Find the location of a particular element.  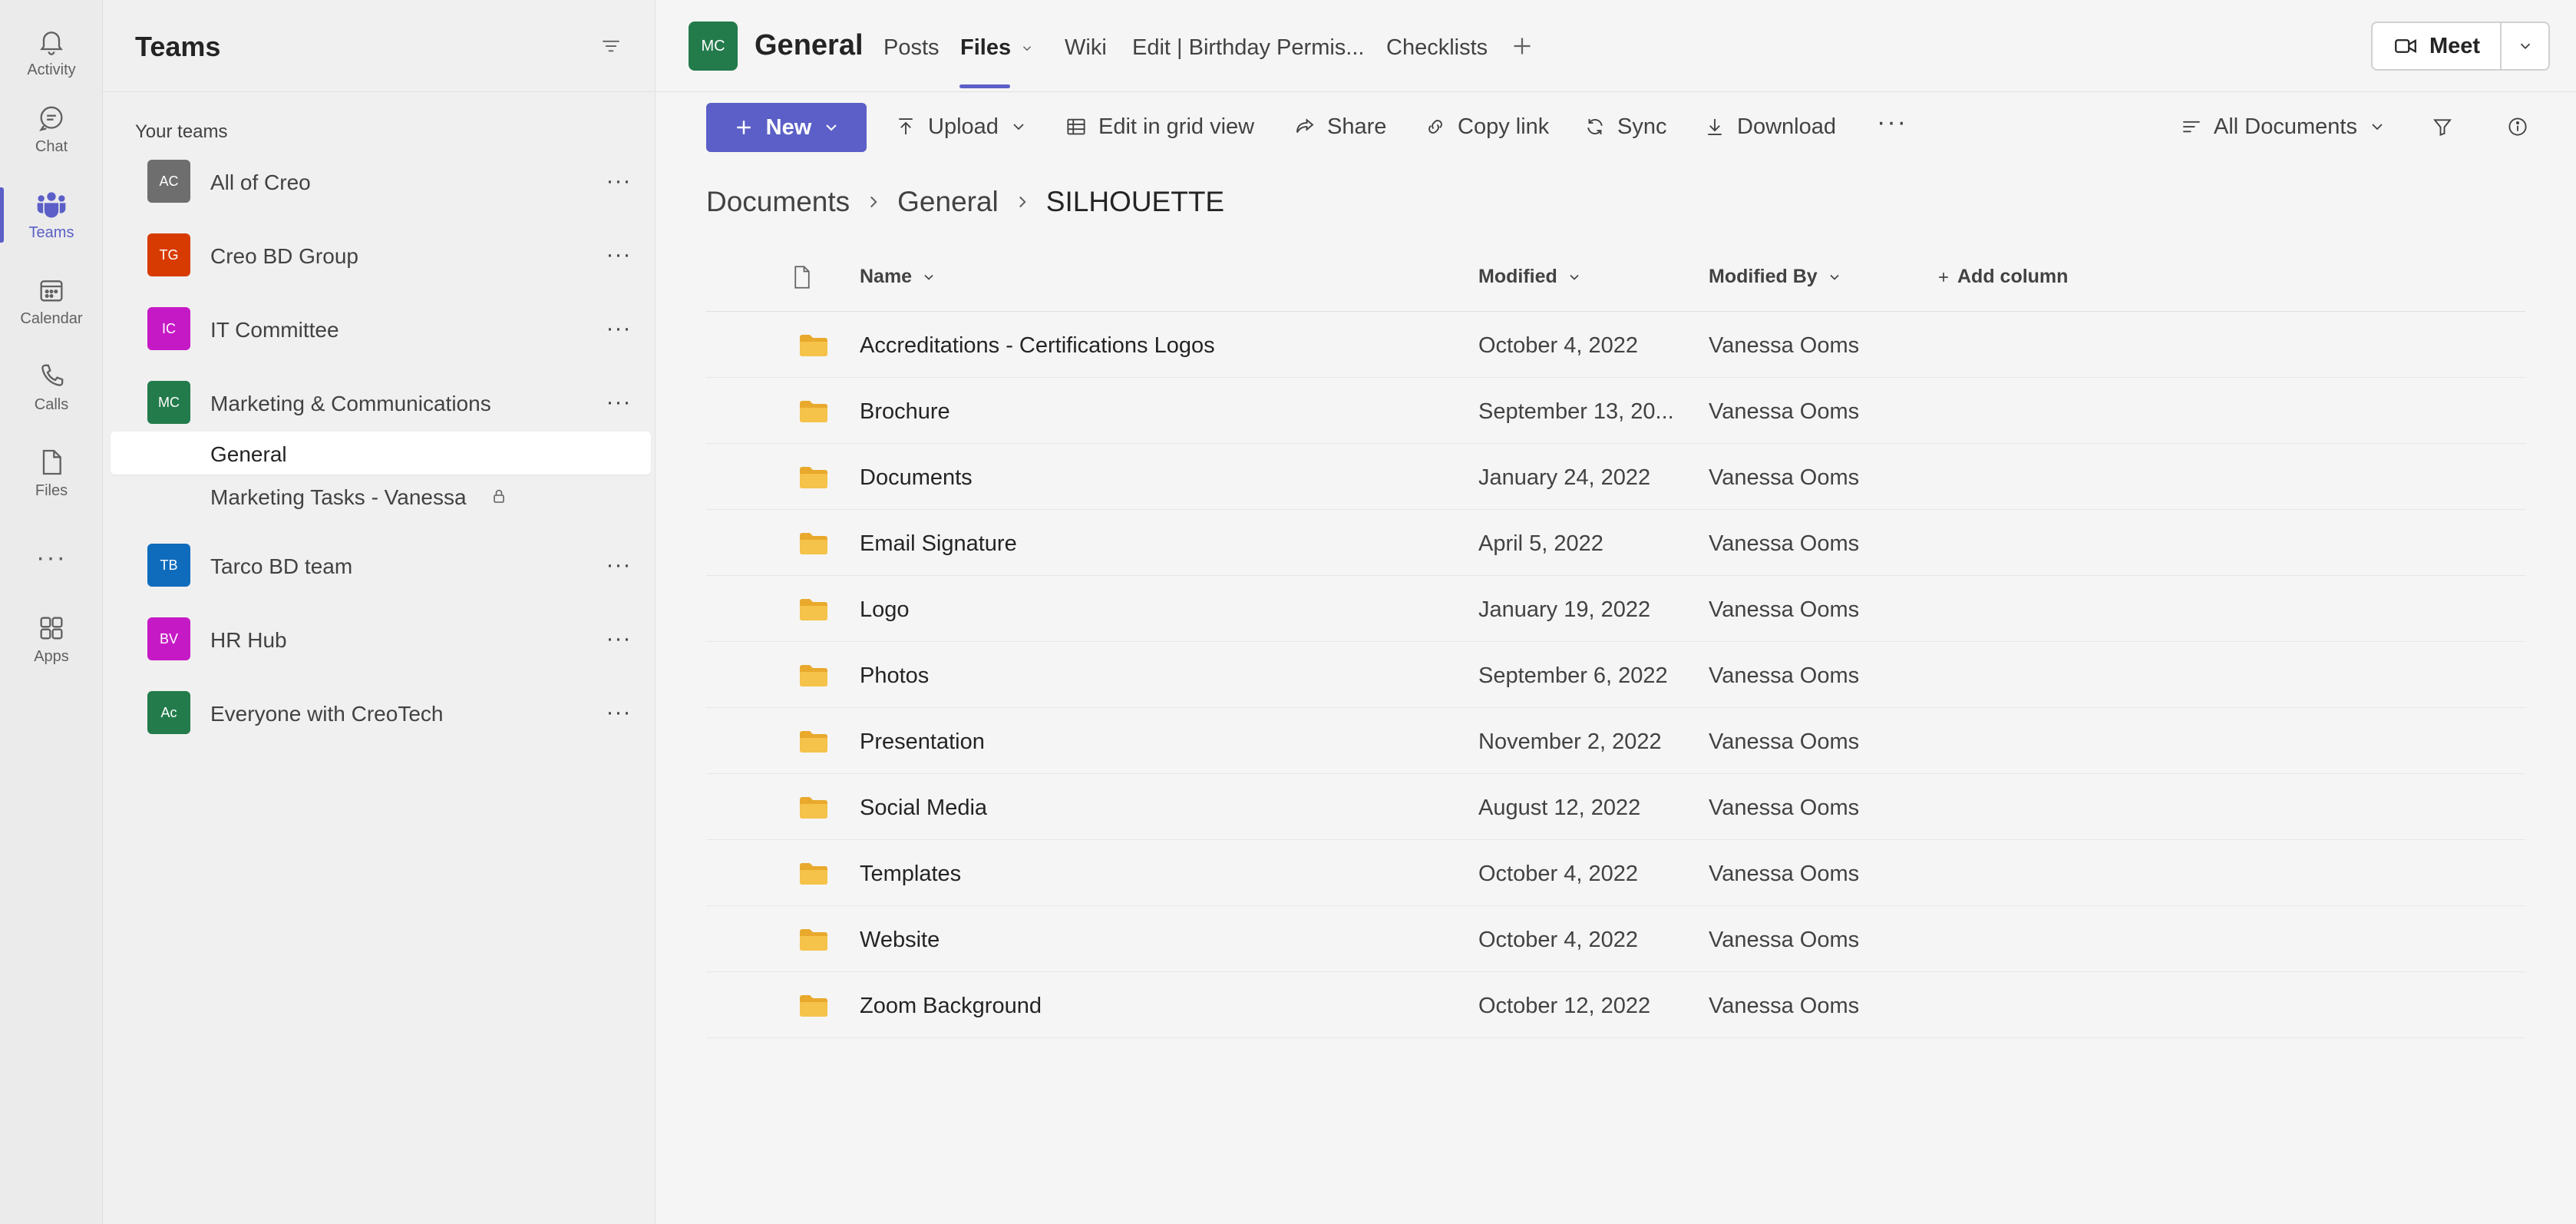

team-row: BV HR Hub ··· is located at coordinates (379, 634).